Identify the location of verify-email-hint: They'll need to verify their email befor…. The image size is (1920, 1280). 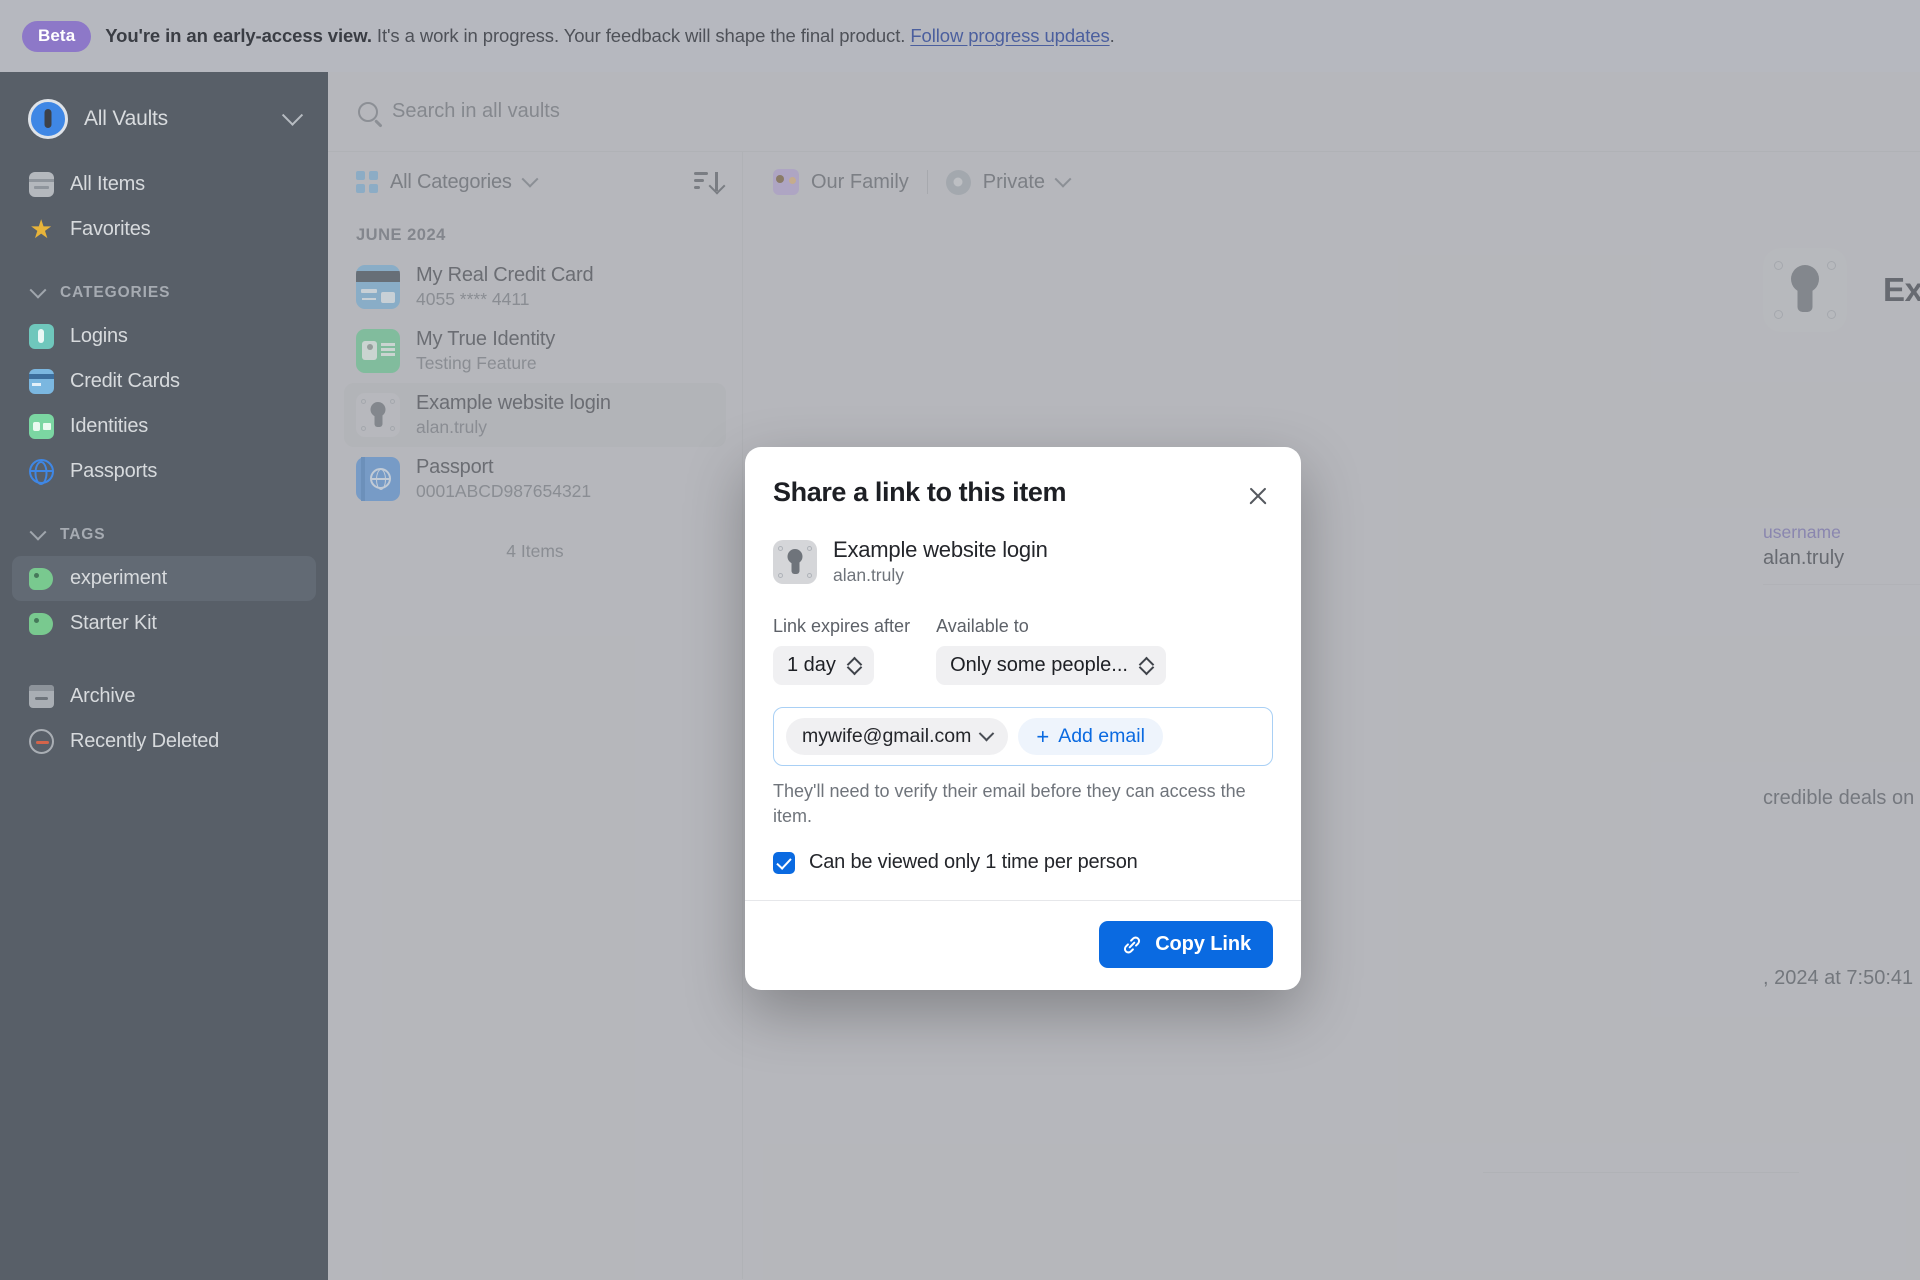
(1009, 804).